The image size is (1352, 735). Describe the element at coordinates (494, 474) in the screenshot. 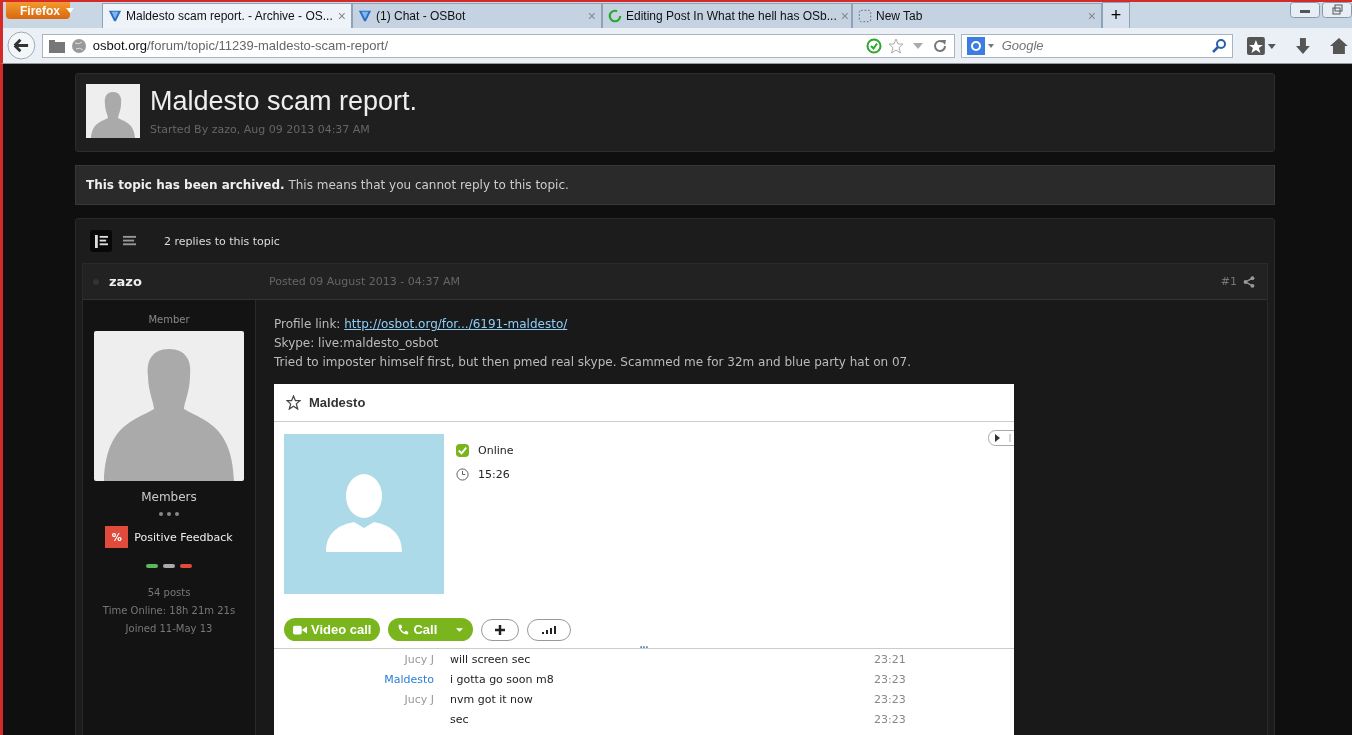

I see `local-time: 15:26` at that location.